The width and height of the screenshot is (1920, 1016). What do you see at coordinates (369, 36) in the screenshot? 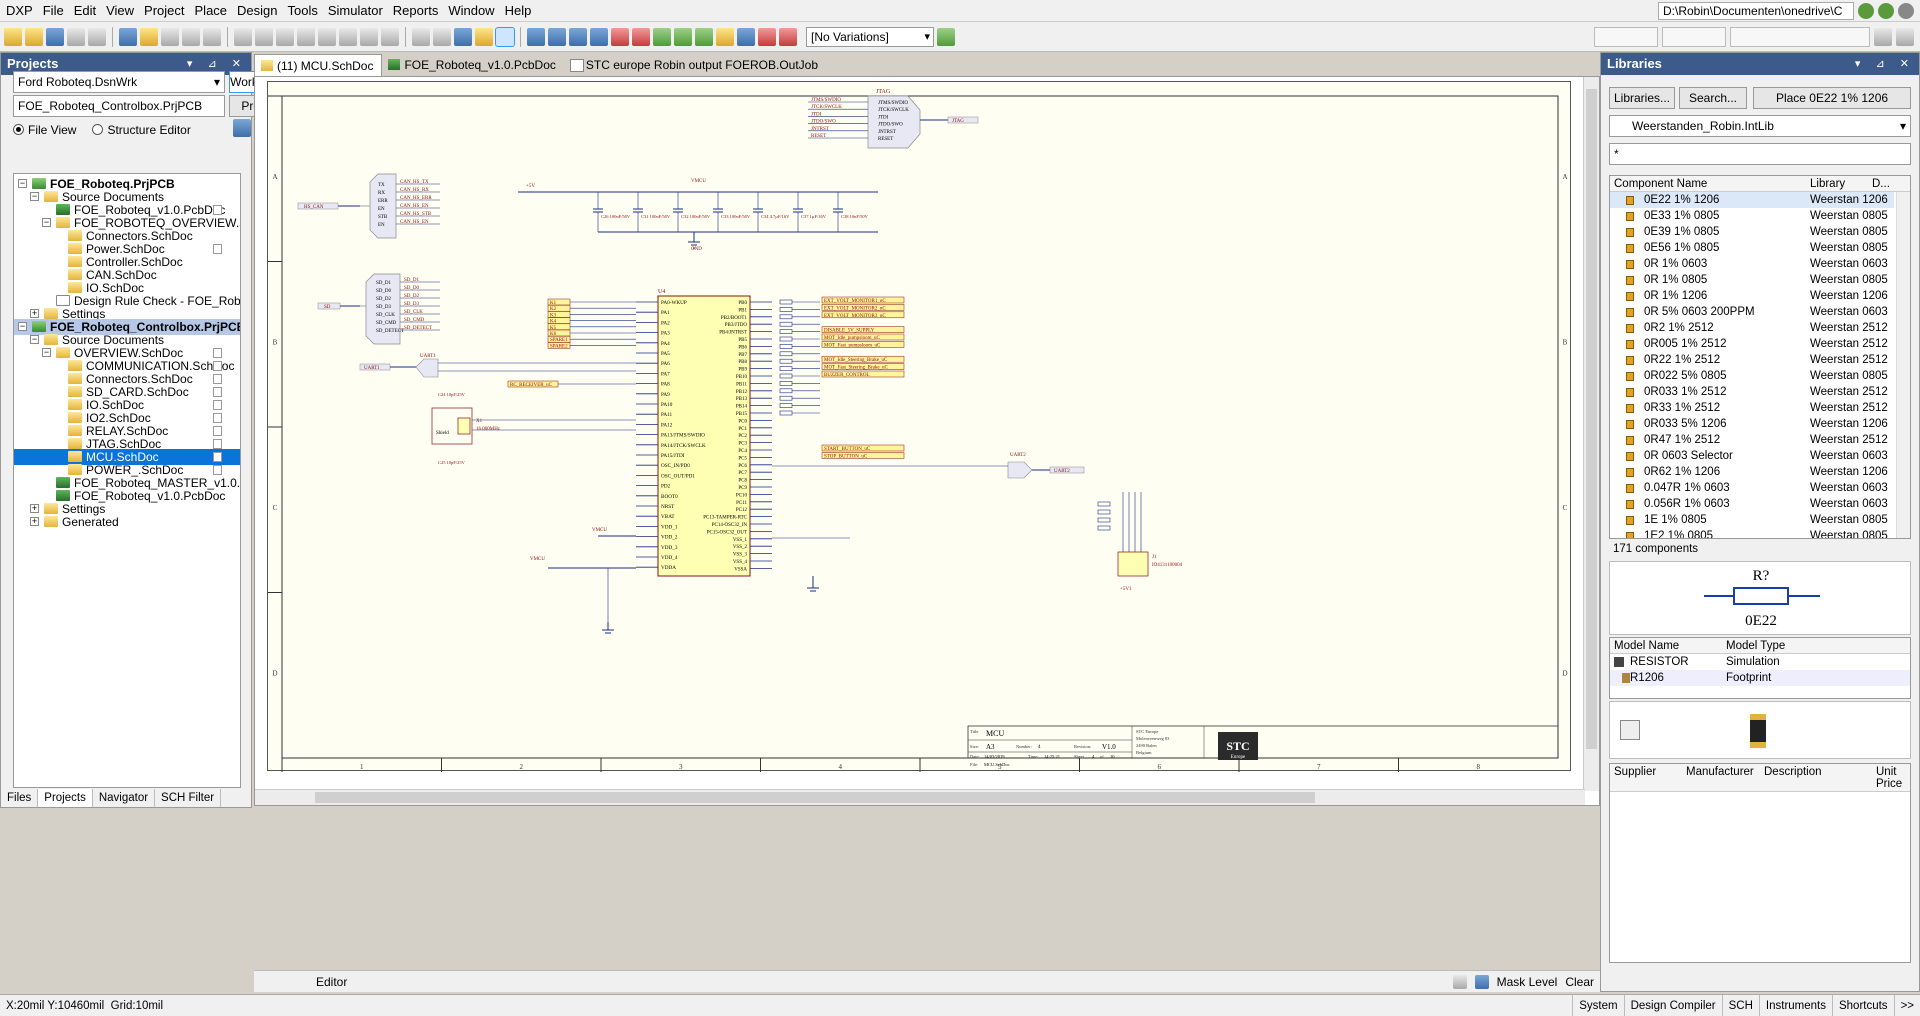
I see `deselect-icon` at bounding box center [369, 36].